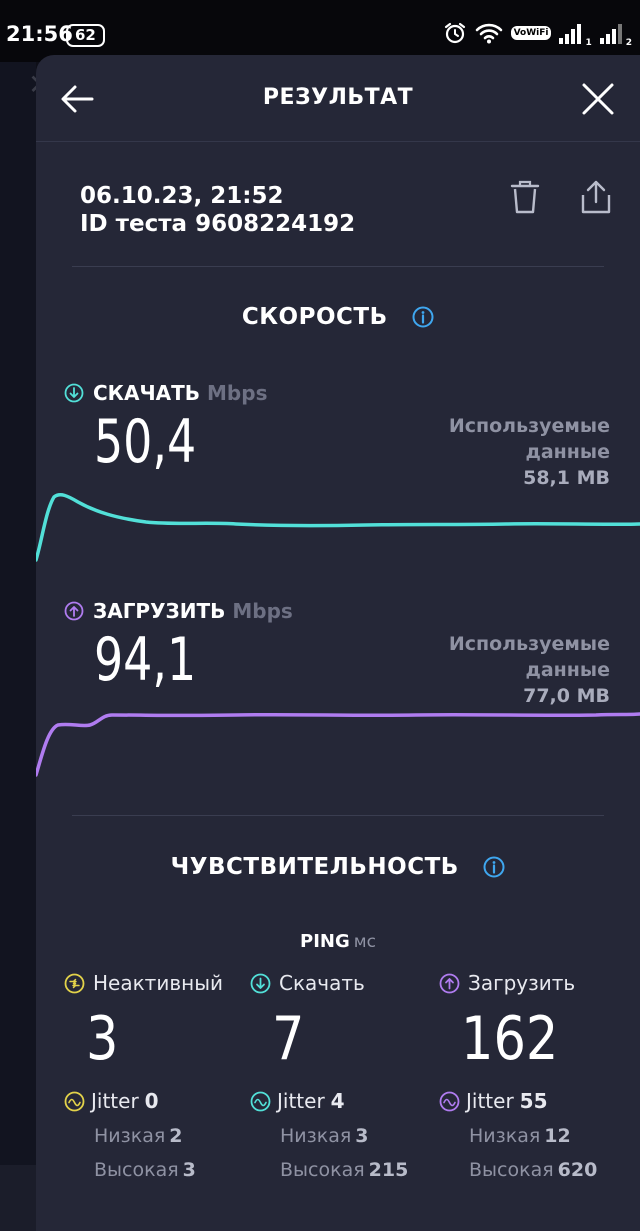  I want to click on background-nav-strip, so click(18, 1198).